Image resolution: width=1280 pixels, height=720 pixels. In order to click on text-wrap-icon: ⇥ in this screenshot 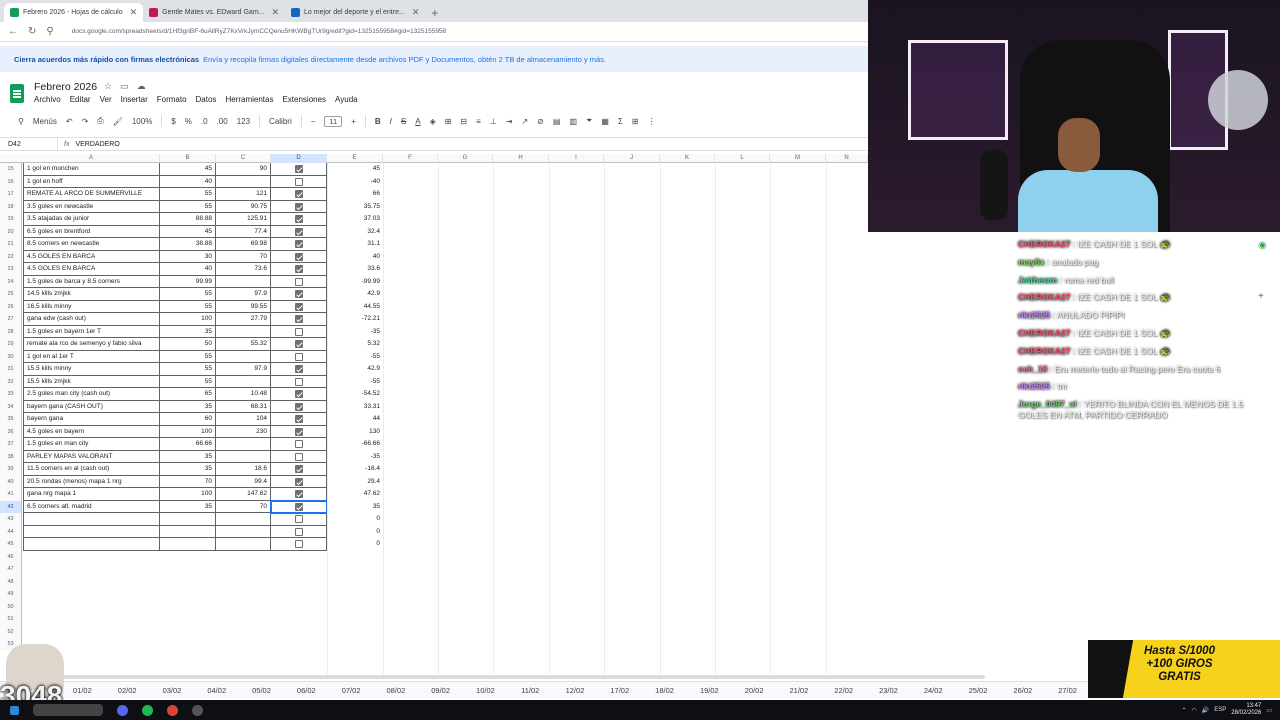, I will do `click(509, 121)`.